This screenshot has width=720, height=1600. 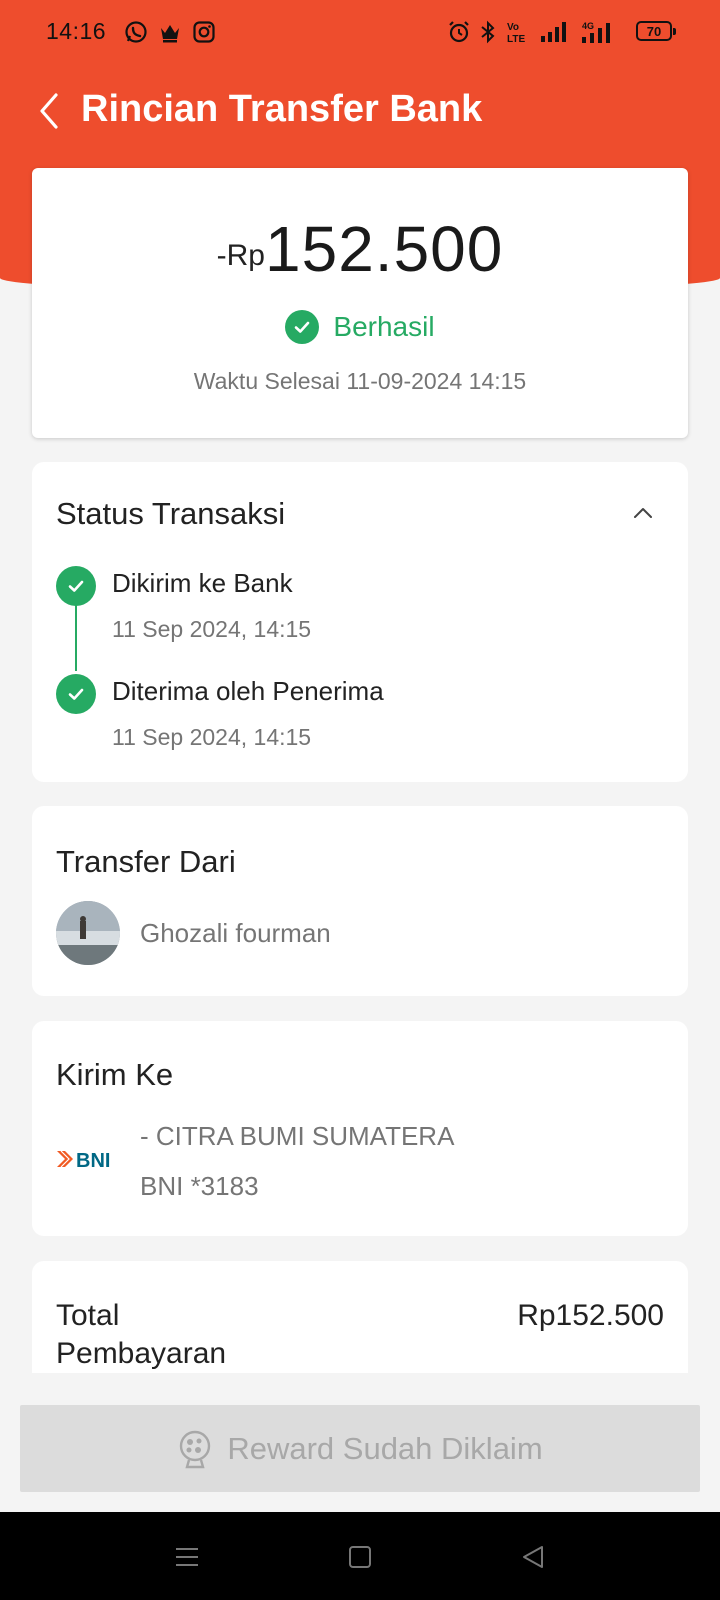 What do you see at coordinates (513, 27) in the screenshot?
I see `svg-text: Vo` at bounding box center [513, 27].